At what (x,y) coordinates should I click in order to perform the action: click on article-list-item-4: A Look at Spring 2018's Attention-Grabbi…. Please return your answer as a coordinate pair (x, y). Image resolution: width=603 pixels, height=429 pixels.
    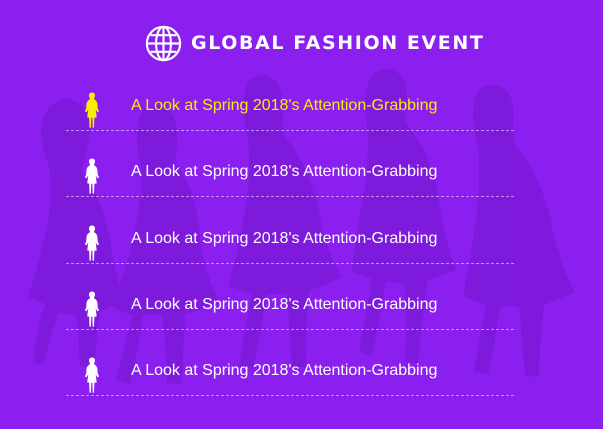
    Looking at the image, I should click on (290, 305).